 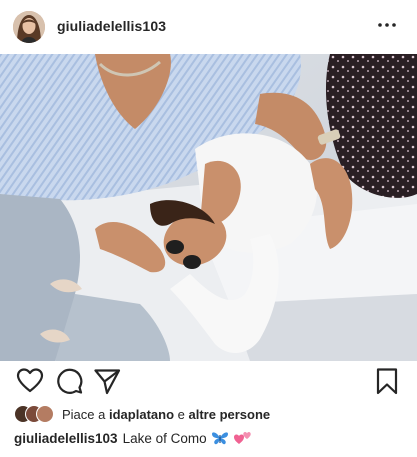 What do you see at coordinates (230, 414) in the screenshot?
I see `likes-others-link: altre persone` at bounding box center [230, 414].